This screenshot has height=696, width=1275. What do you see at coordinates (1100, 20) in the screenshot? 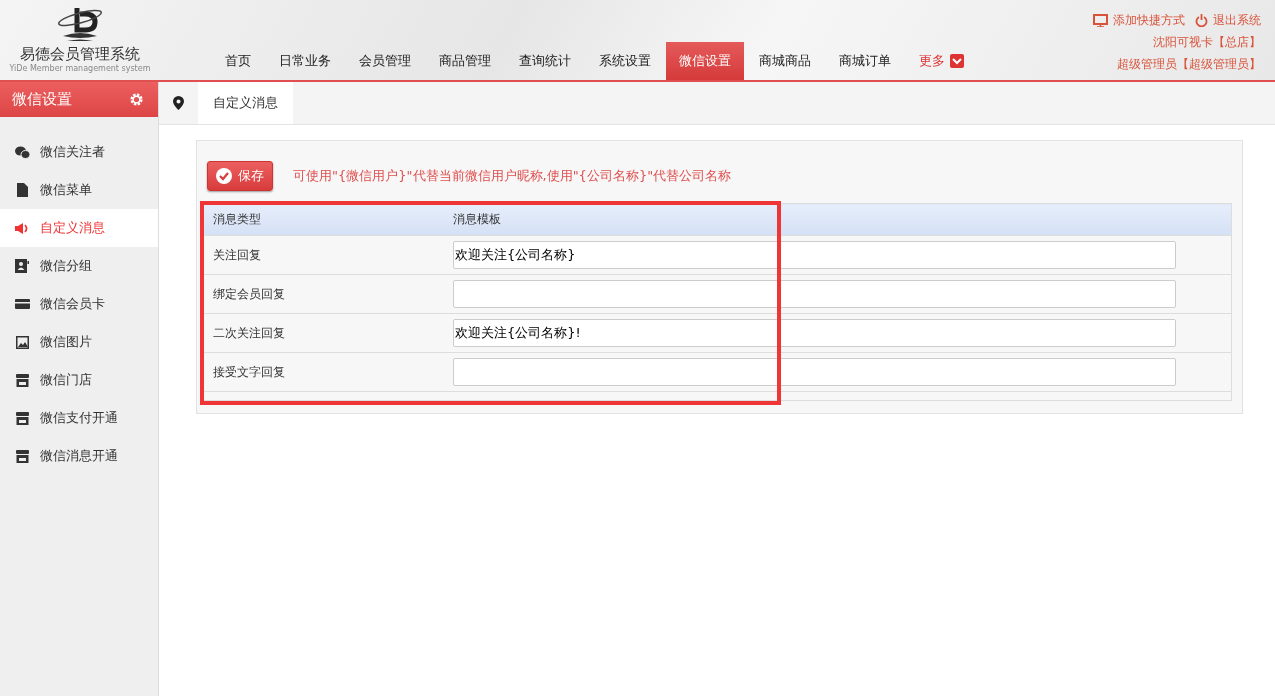
I see `monitor-icon` at bounding box center [1100, 20].